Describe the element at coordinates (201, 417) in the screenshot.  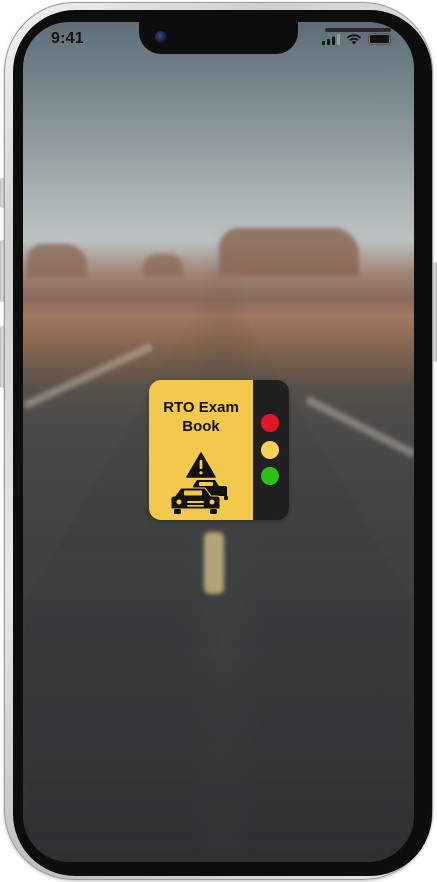
I see `app-icon-title: RTO Exam Book` at that location.